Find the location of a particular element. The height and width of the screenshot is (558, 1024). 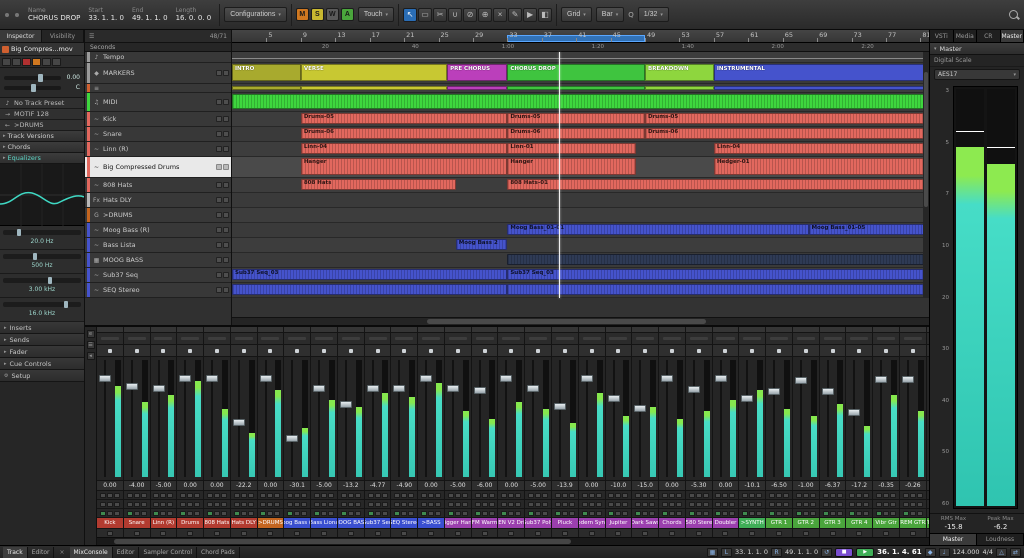

arranger-section is located at coordinates (821, 88).